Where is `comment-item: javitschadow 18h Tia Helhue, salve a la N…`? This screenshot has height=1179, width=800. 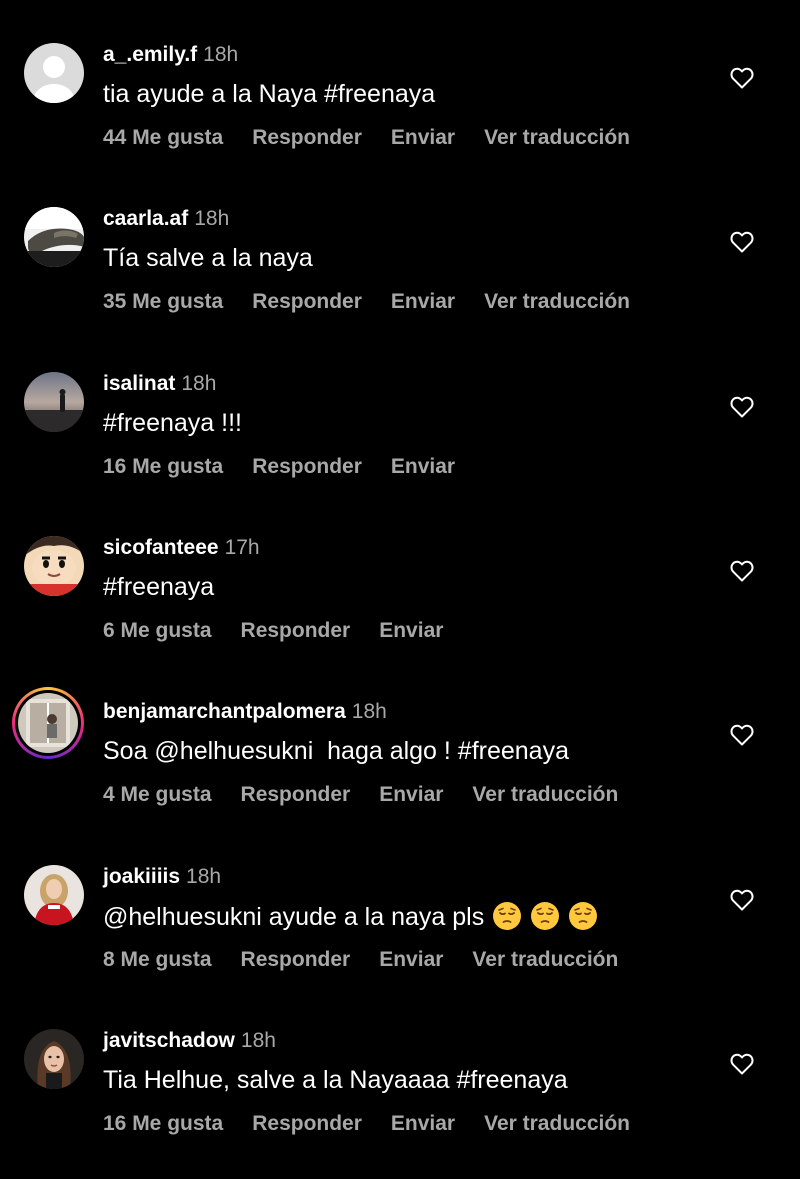 comment-item: javitschadow 18h Tia Helhue, salve a la N… is located at coordinates (400, 1061).